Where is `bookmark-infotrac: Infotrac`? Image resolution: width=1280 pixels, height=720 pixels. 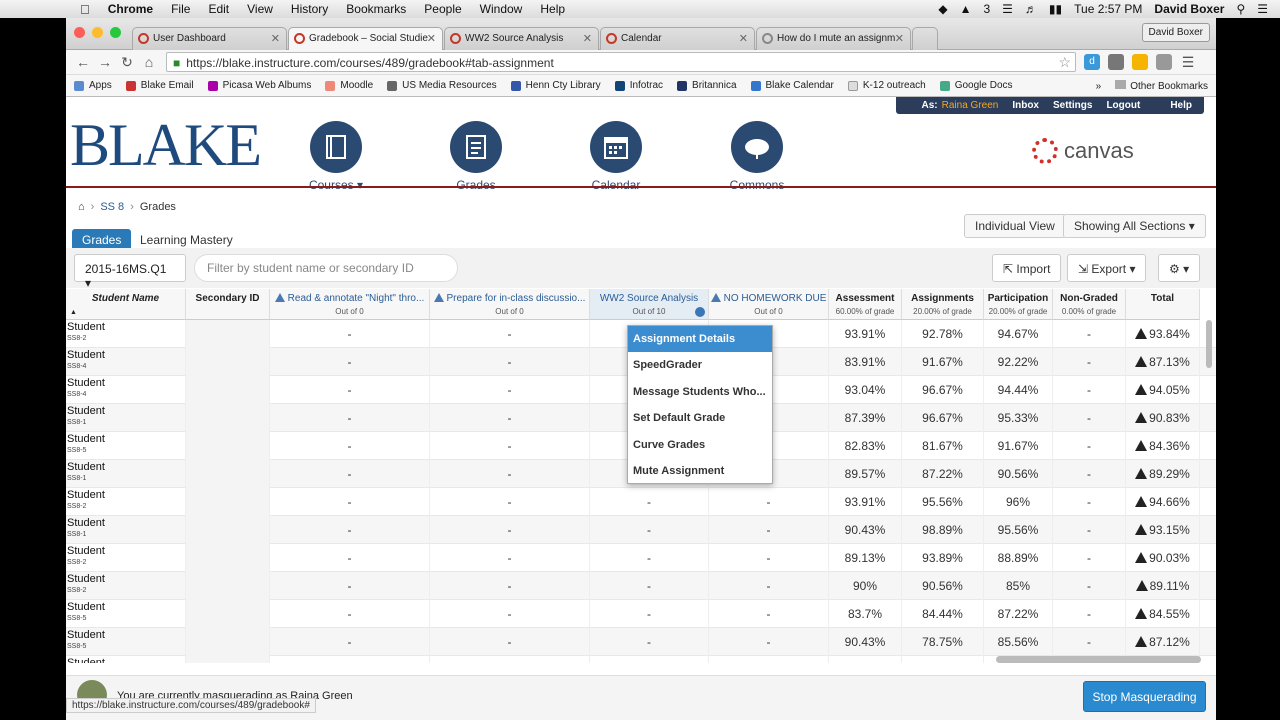
bookmark-infotrac: Infotrac is located at coordinates (638, 85).